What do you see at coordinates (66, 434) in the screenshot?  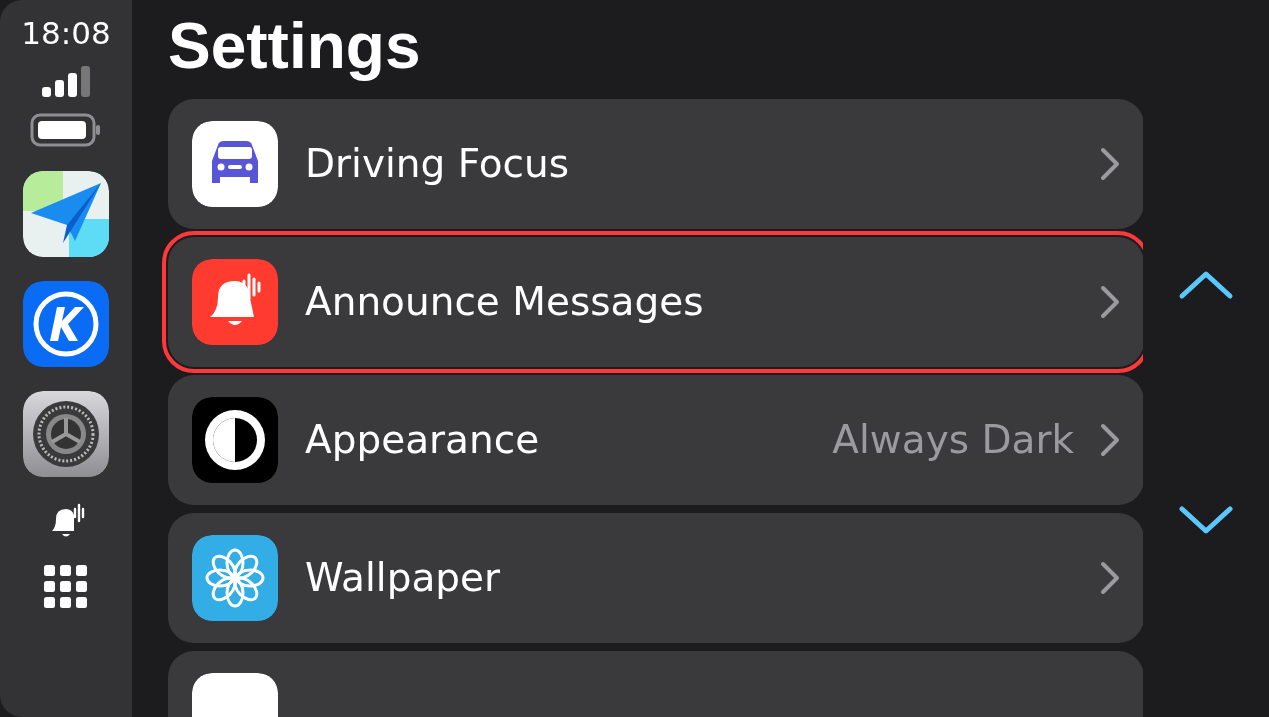 I see `gear-app-icon` at bounding box center [66, 434].